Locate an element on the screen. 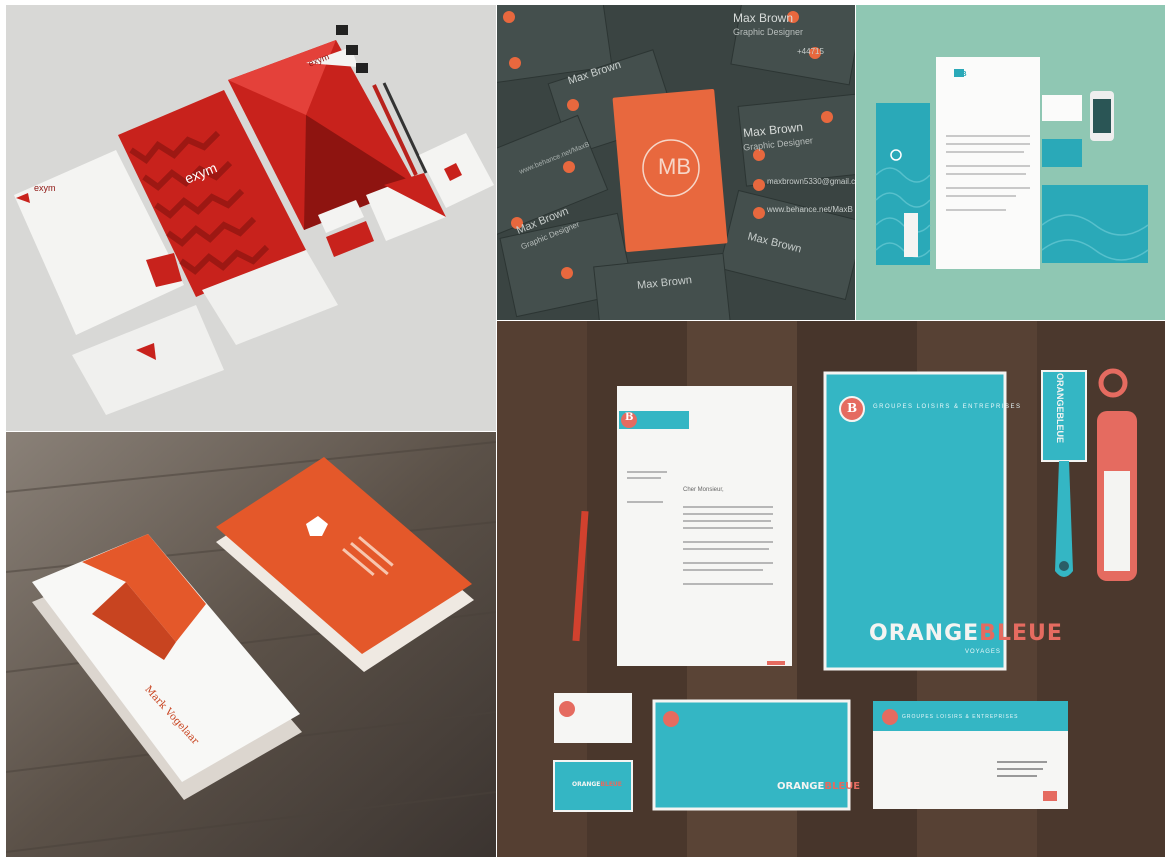  teal-notebook is located at coordinates (903, 184).